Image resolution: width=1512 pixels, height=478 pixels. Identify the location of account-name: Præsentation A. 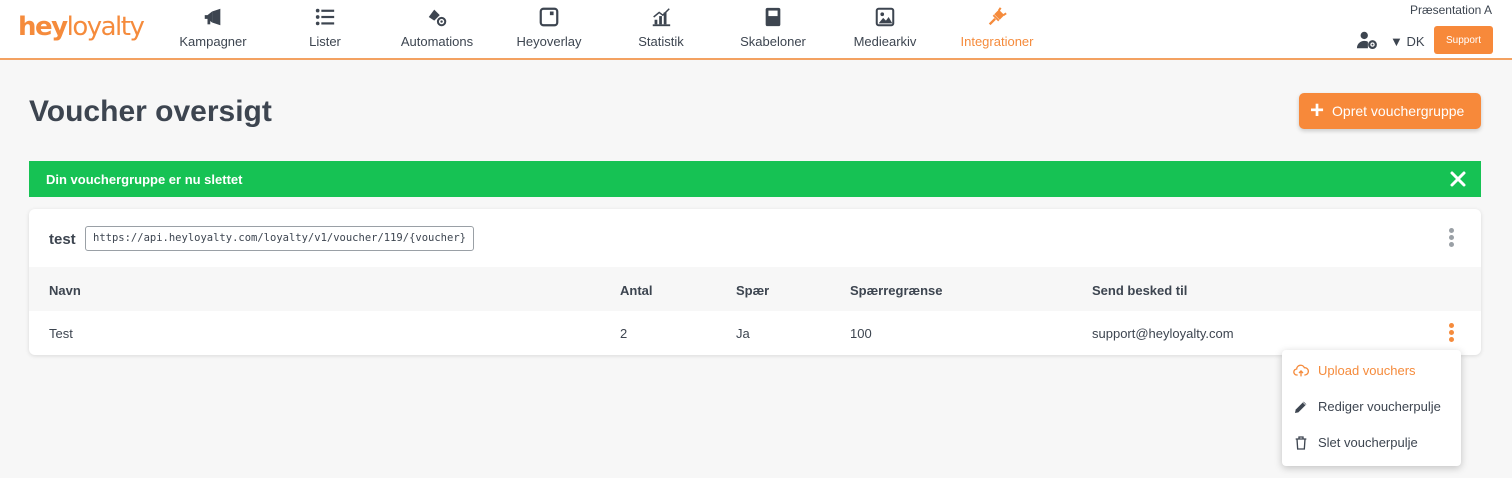
(1450, 10).